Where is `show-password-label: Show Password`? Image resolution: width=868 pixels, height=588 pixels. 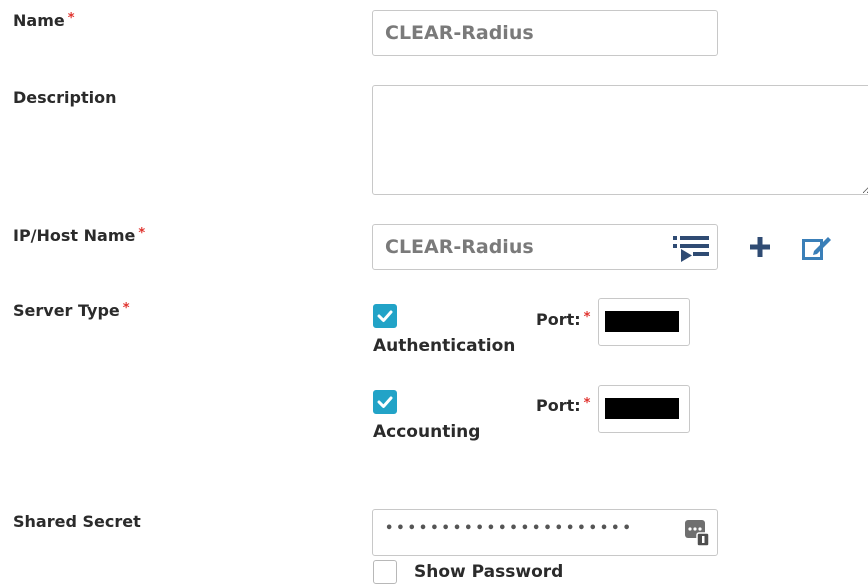 show-password-label: Show Password is located at coordinates (489, 572).